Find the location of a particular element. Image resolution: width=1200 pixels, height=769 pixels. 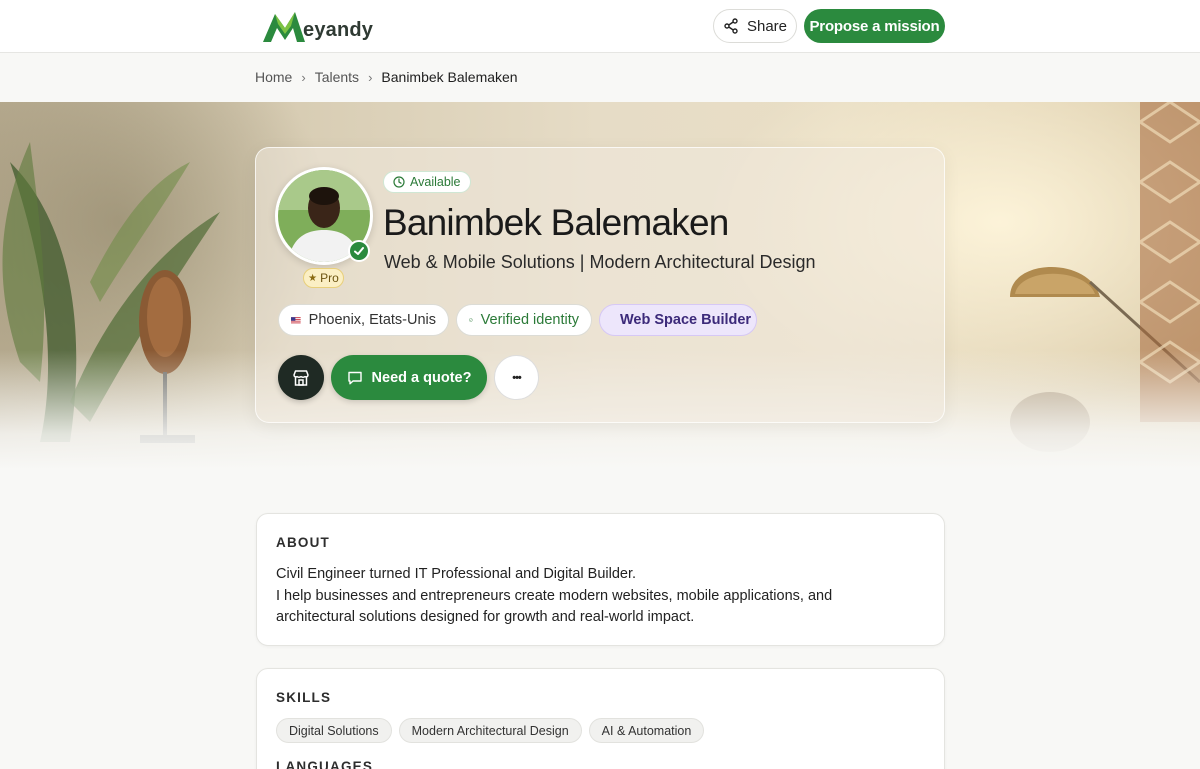

pro-badge-label: Pro is located at coordinates (329, 278).